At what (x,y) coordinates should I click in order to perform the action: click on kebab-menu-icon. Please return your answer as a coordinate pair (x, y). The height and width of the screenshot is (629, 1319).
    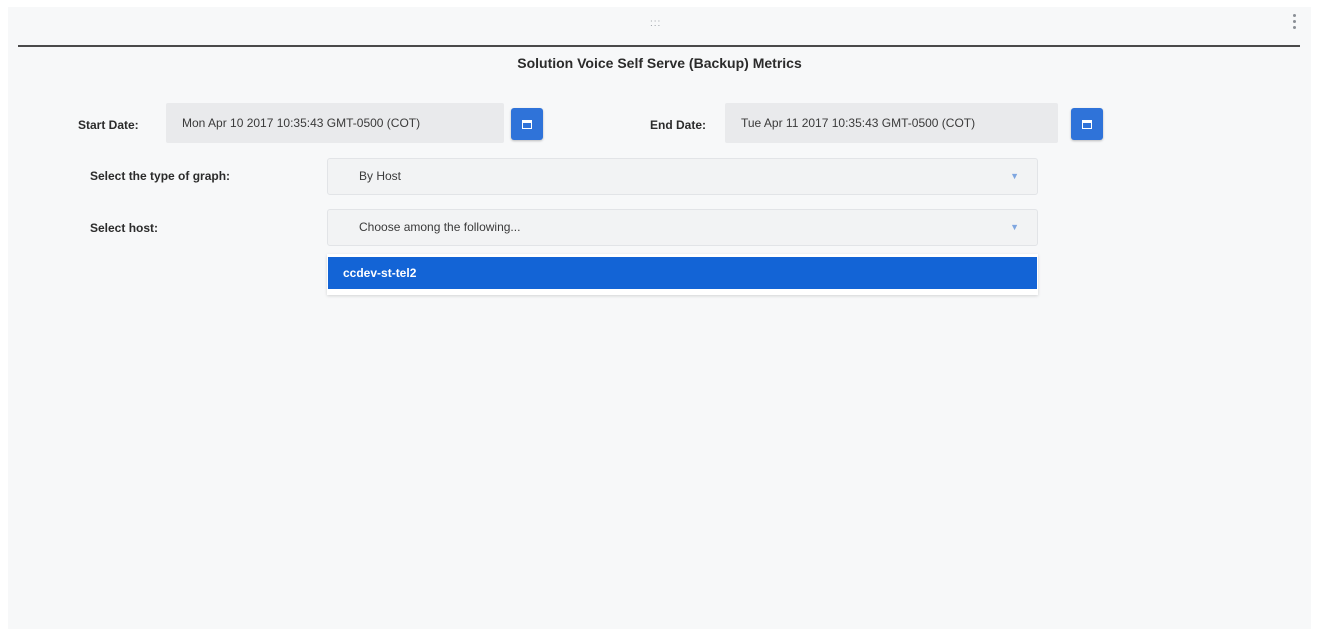
    Looking at the image, I should click on (1295, 21).